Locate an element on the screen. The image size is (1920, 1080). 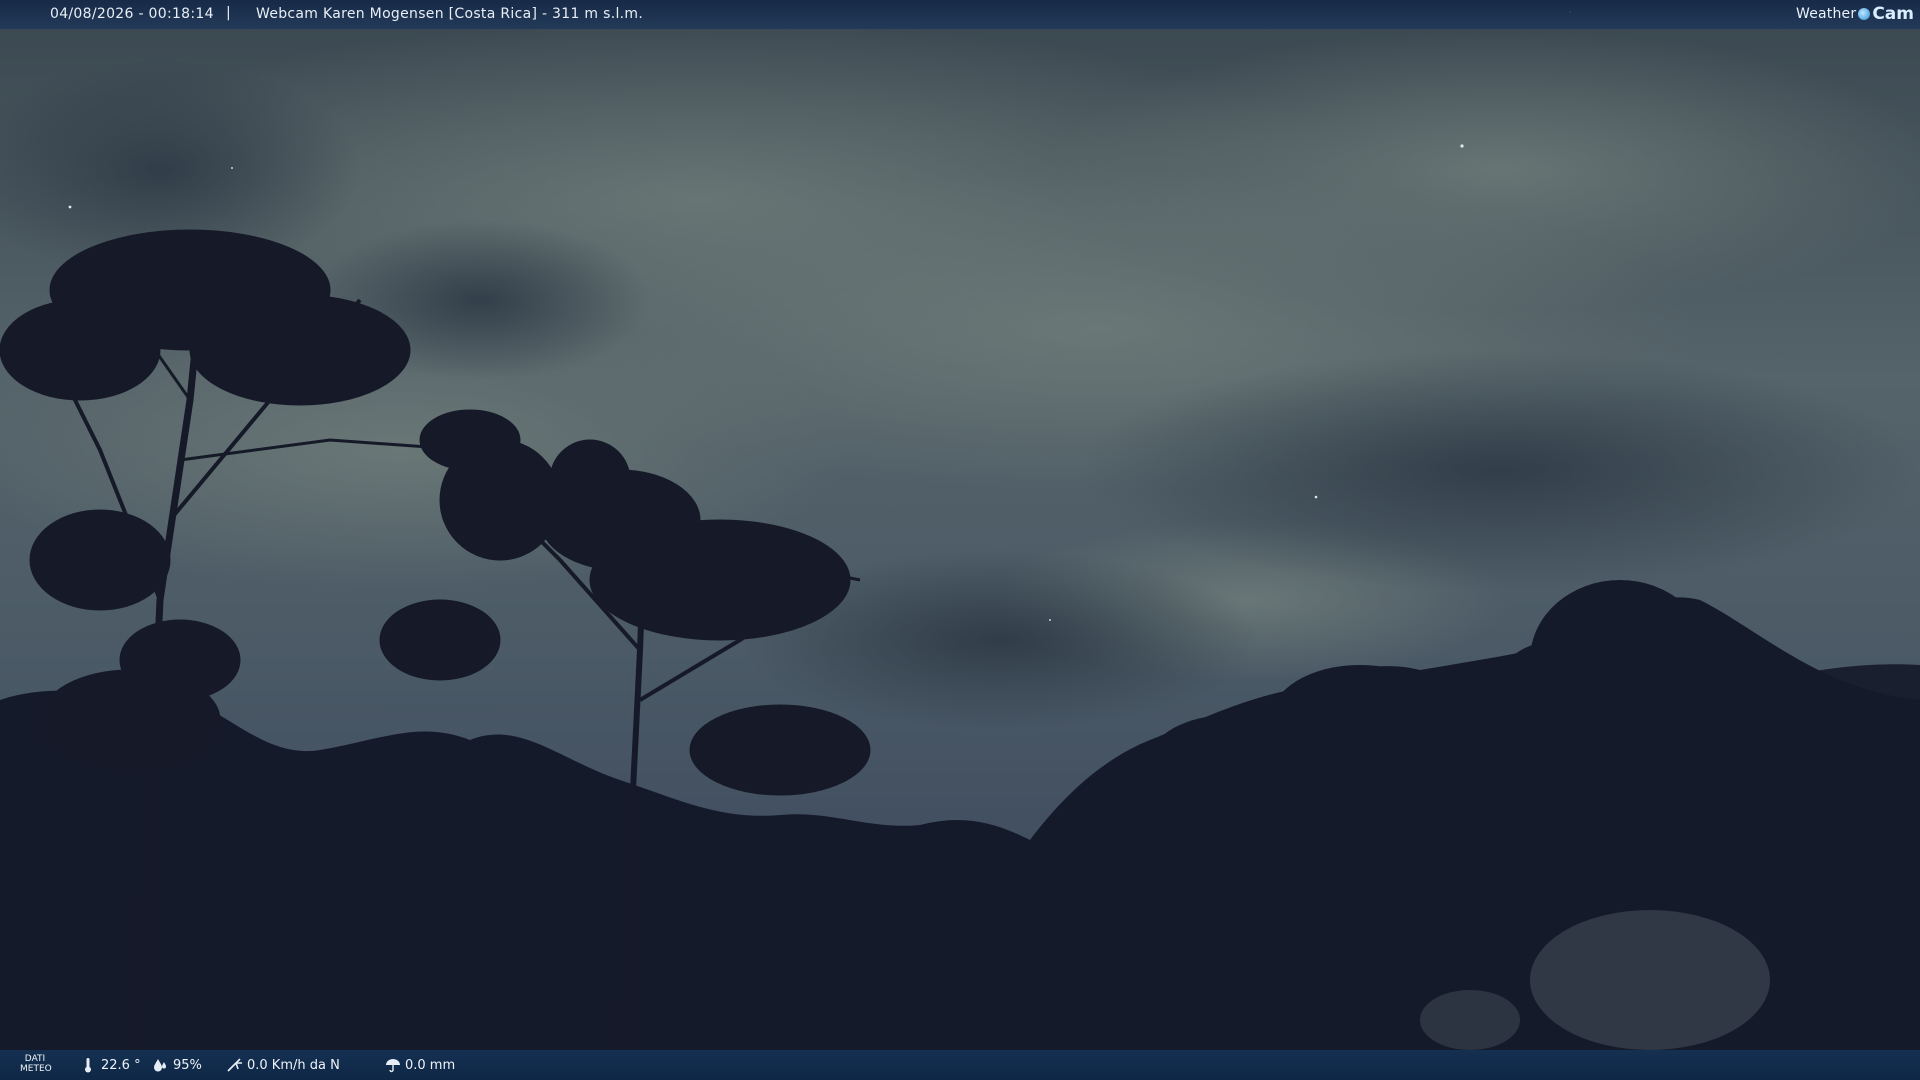
rain-value: 0.0 mm is located at coordinates (430, 1065).